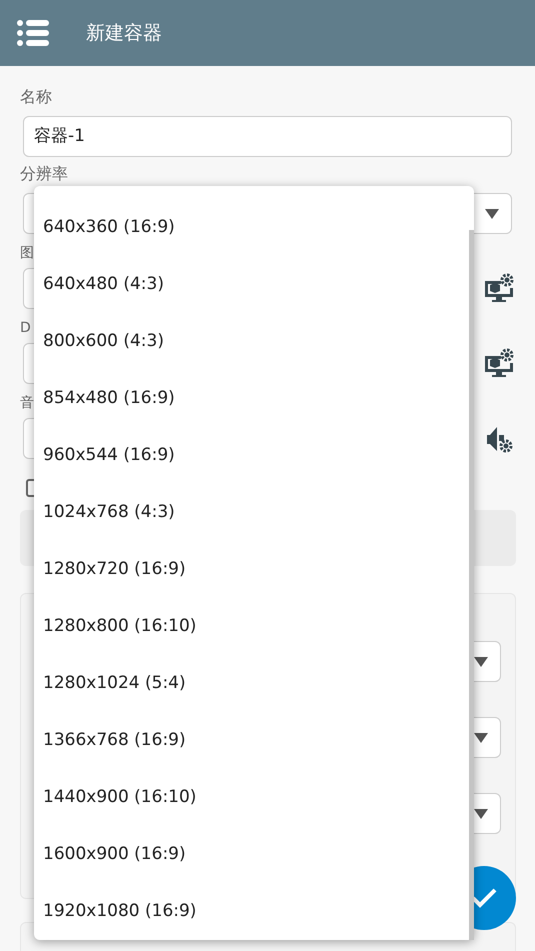 The height and width of the screenshot is (951, 535). Describe the element at coordinates (124, 33) in the screenshot. I see `page-title: 新建容器` at that location.